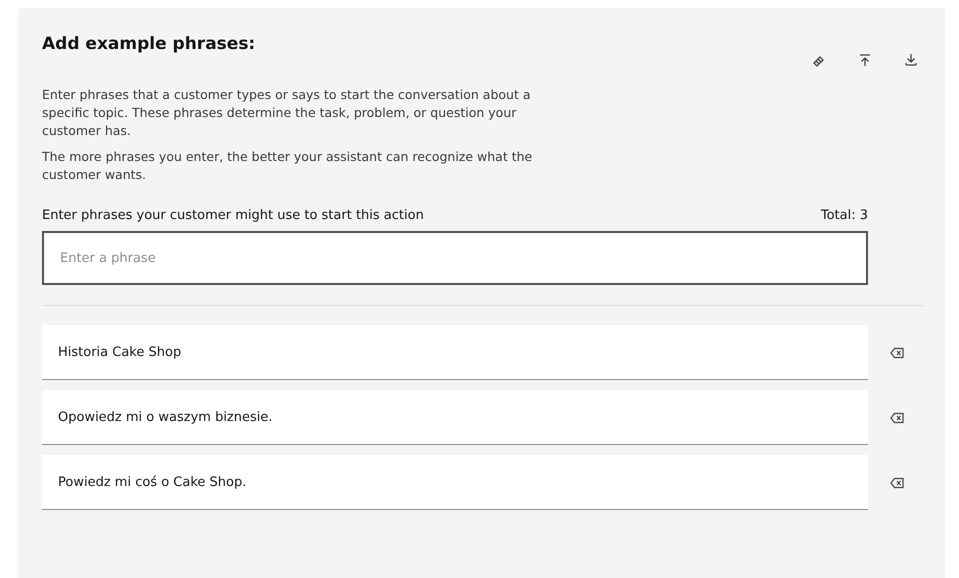  I want to click on description-text: Enter phrases that a customer types or says to start the conversation about a specific topic. These phrases determine the task, problem, or question your customer has., so click(287, 113).